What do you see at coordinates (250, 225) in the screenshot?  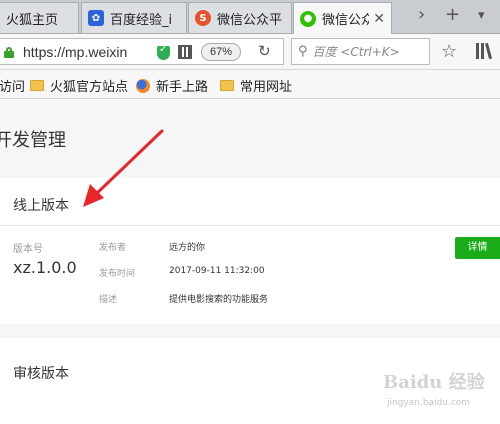 I see `divider` at bounding box center [250, 225].